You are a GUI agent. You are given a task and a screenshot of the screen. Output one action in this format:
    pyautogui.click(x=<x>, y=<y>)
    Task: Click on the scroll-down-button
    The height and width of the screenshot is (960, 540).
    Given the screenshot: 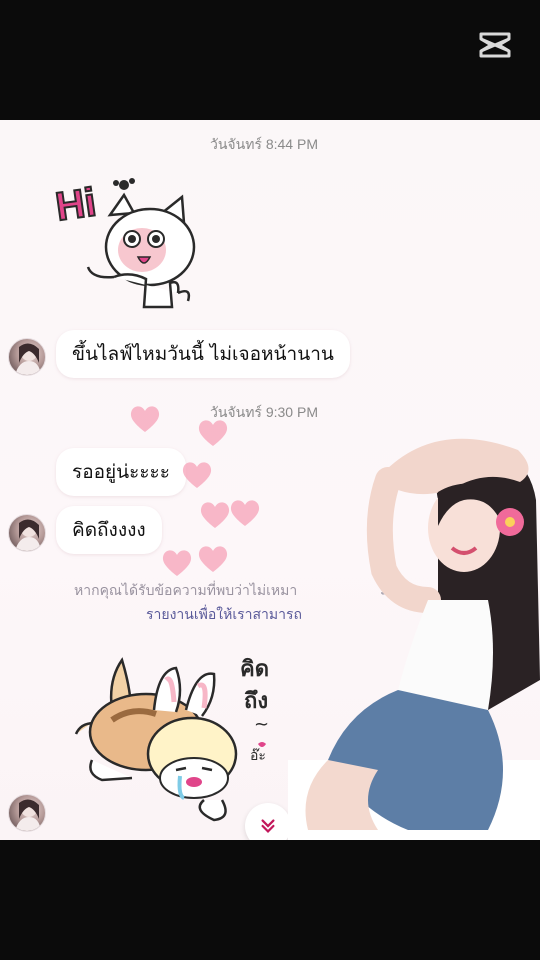 What is the action you would take?
    pyautogui.click(x=268, y=821)
    